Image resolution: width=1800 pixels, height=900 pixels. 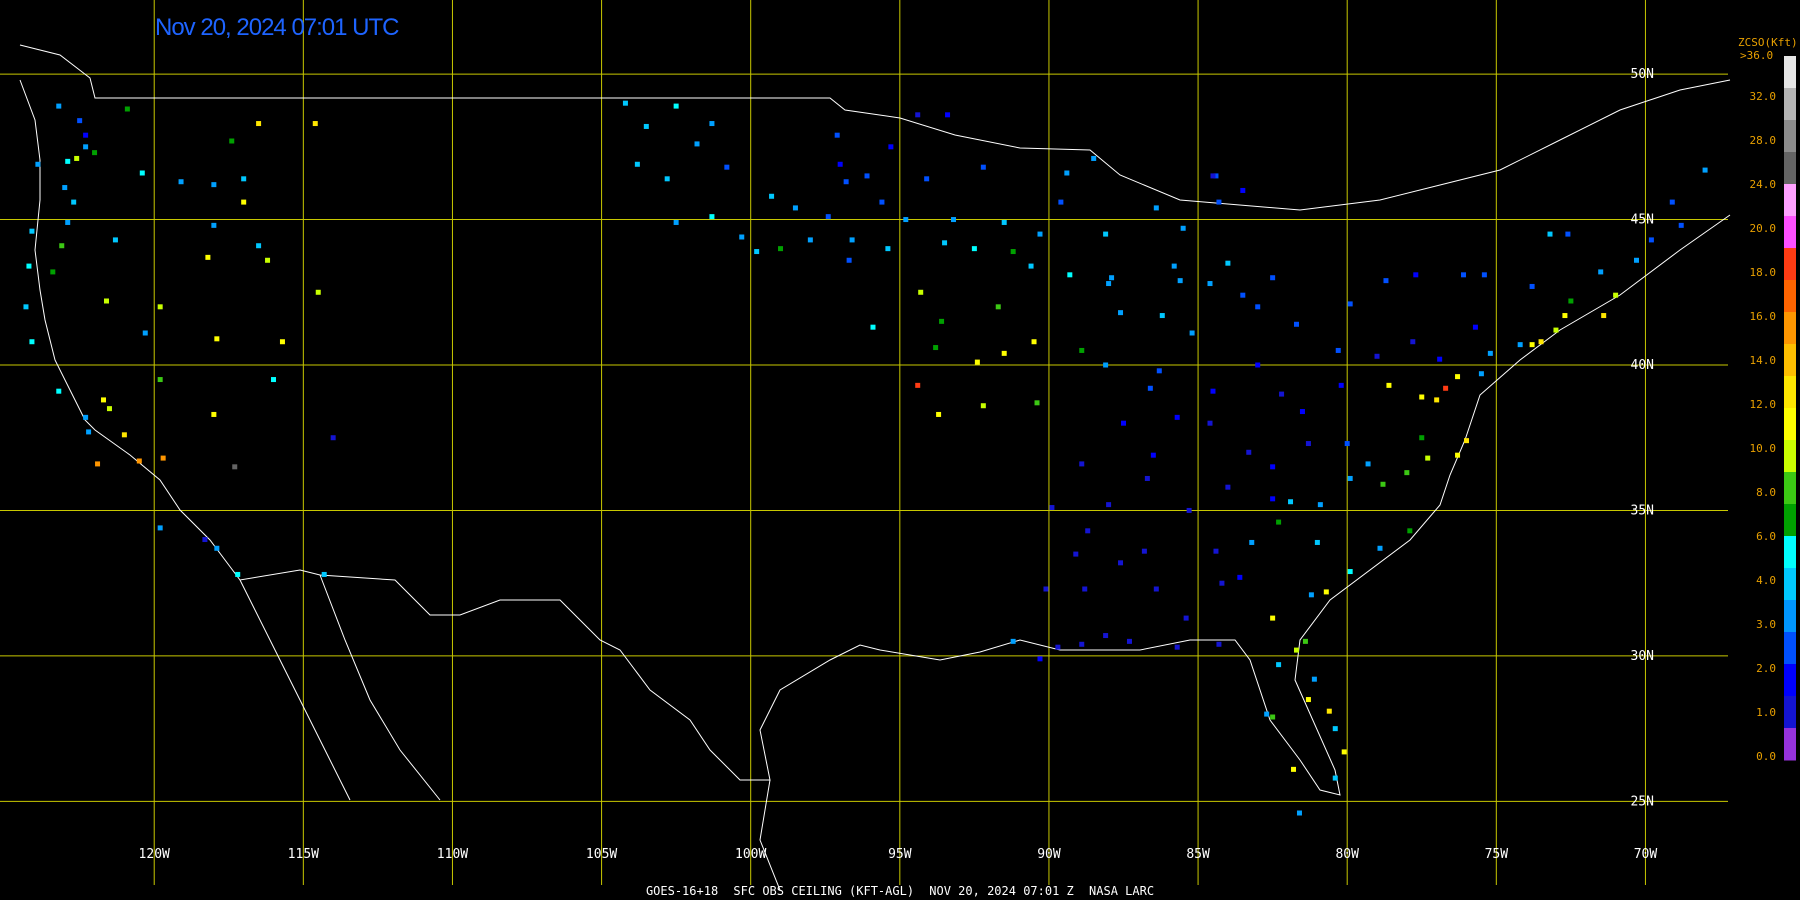 What do you see at coordinates (1642, 365) in the screenshot?
I see `lat-label: 40N` at bounding box center [1642, 365].